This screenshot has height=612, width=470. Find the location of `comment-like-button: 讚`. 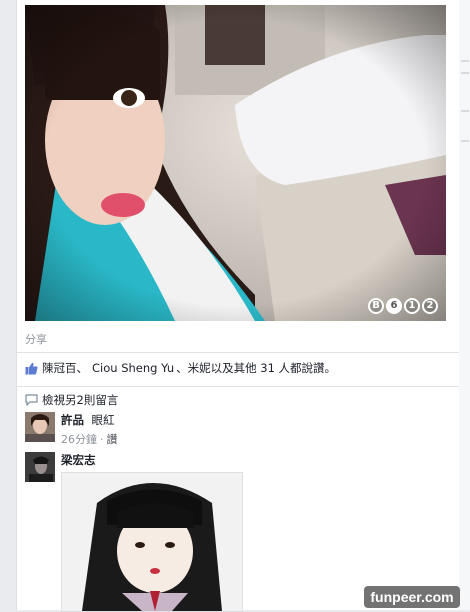

comment-like-button: 讚 is located at coordinates (112, 439).